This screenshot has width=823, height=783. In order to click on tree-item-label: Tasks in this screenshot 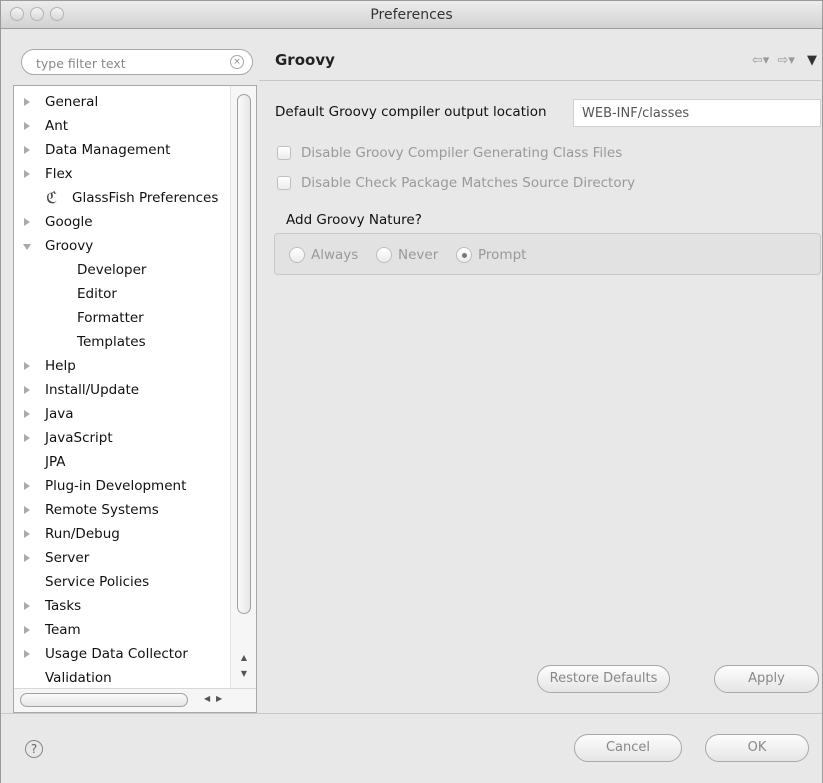, I will do `click(63, 606)`.